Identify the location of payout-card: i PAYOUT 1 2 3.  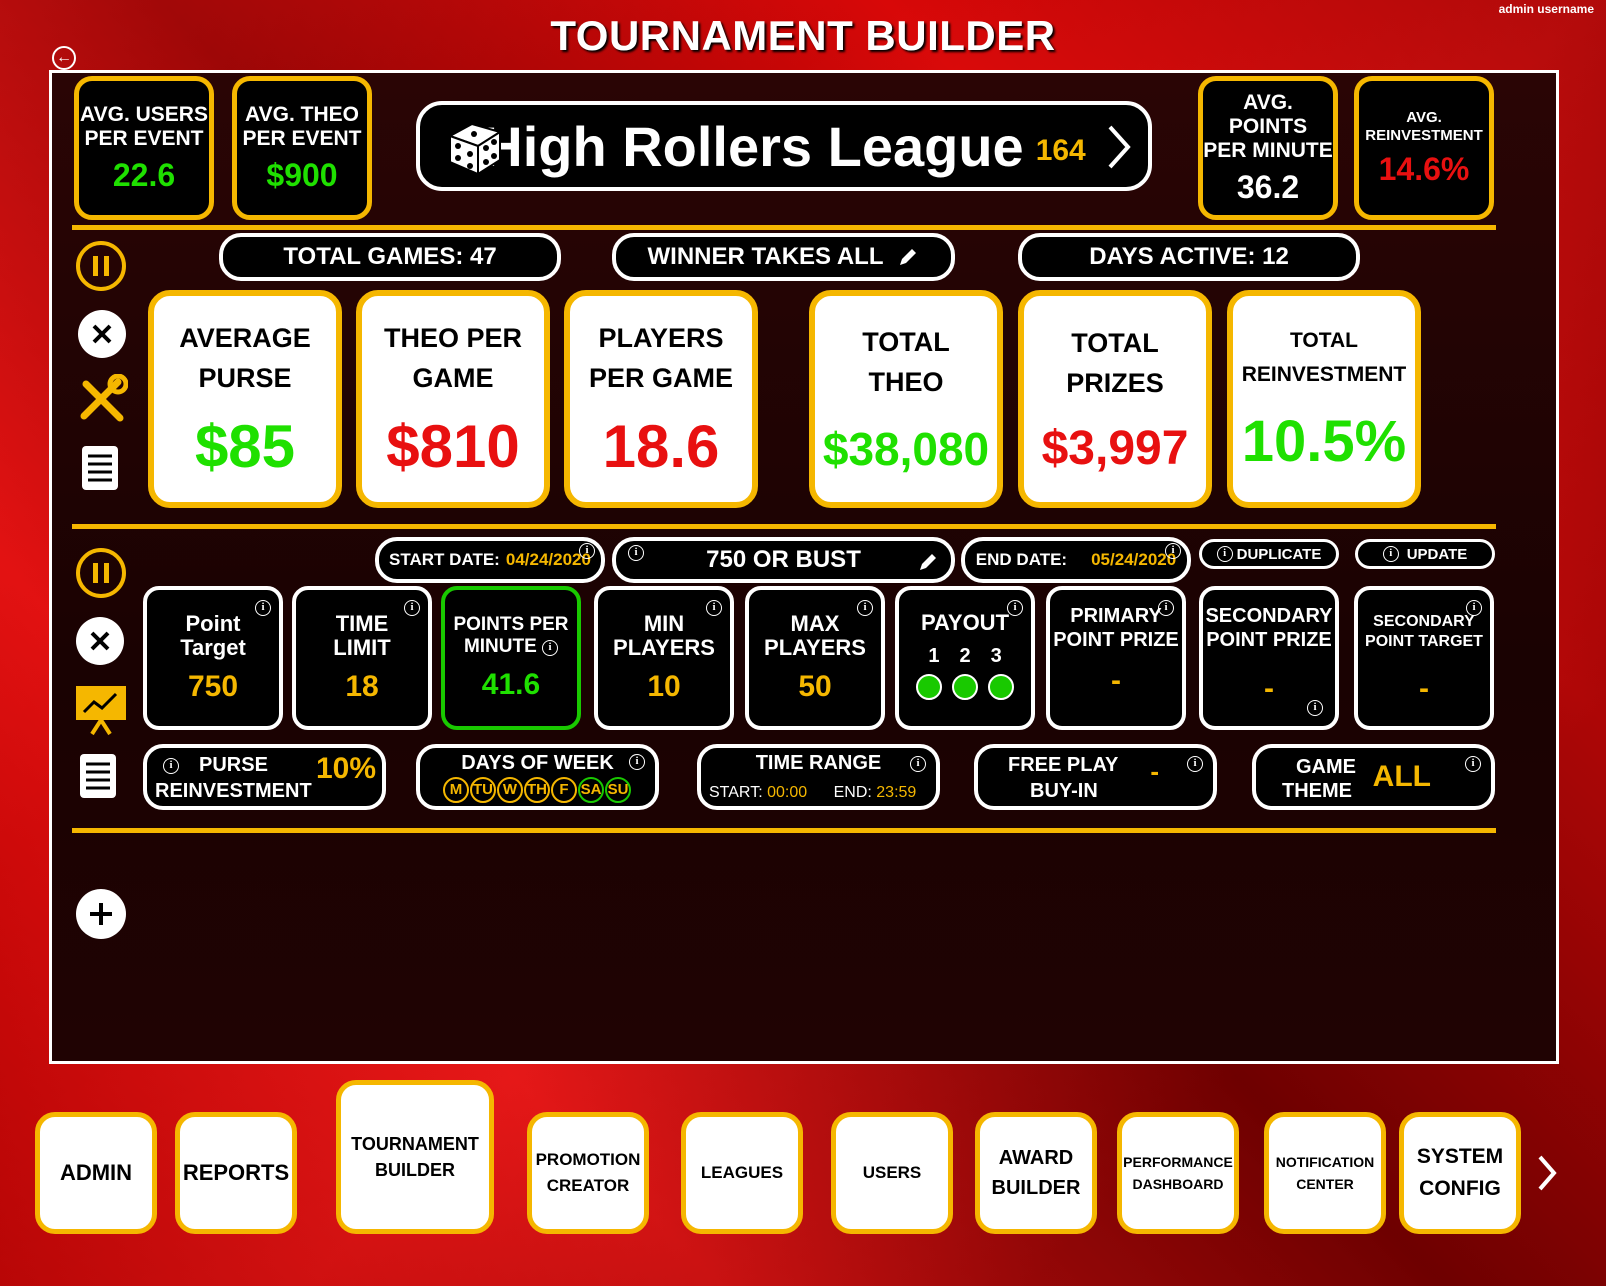
(965, 658).